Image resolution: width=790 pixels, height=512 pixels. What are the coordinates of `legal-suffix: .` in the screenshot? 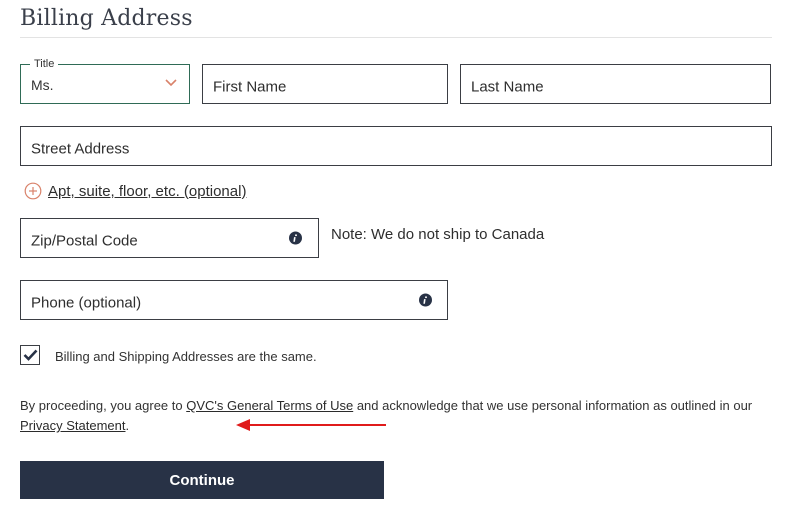 It's located at (127, 425).